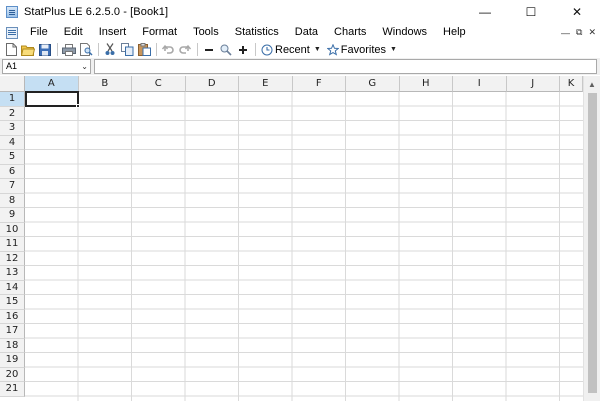 This screenshot has height=401, width=600. I want to click on select-all-corner, so click(12, 84).